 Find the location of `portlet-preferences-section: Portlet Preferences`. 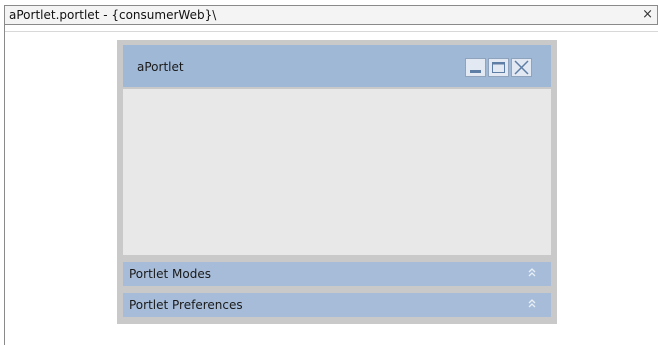

portlet-preferences-section: Portlet Preferences is located at coordinates (337, 305).